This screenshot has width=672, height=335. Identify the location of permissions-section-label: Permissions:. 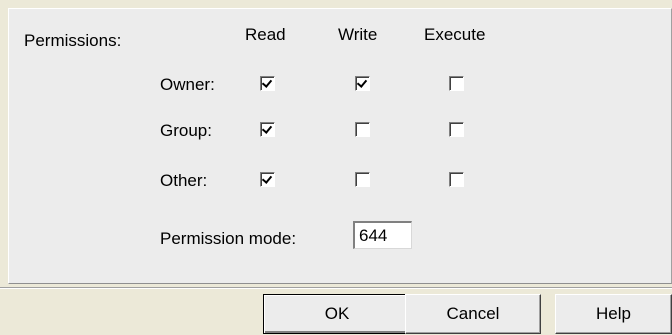
(73, 40).